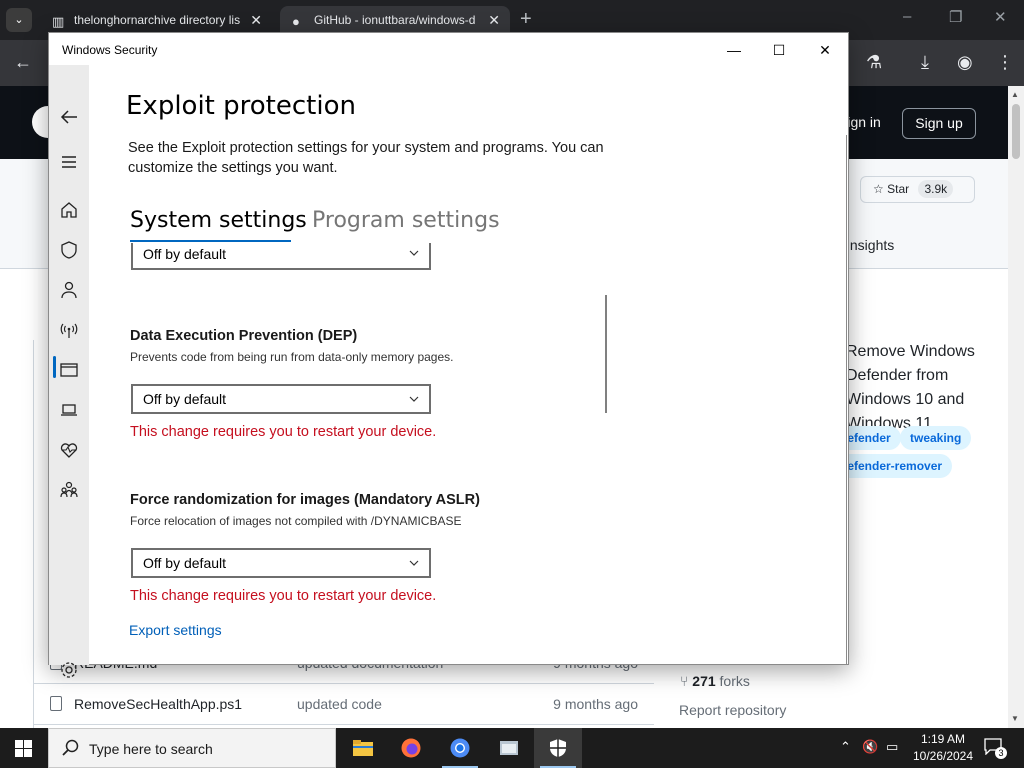  I want to click on github-sign-up-button: Sign up, so click(939, 123).